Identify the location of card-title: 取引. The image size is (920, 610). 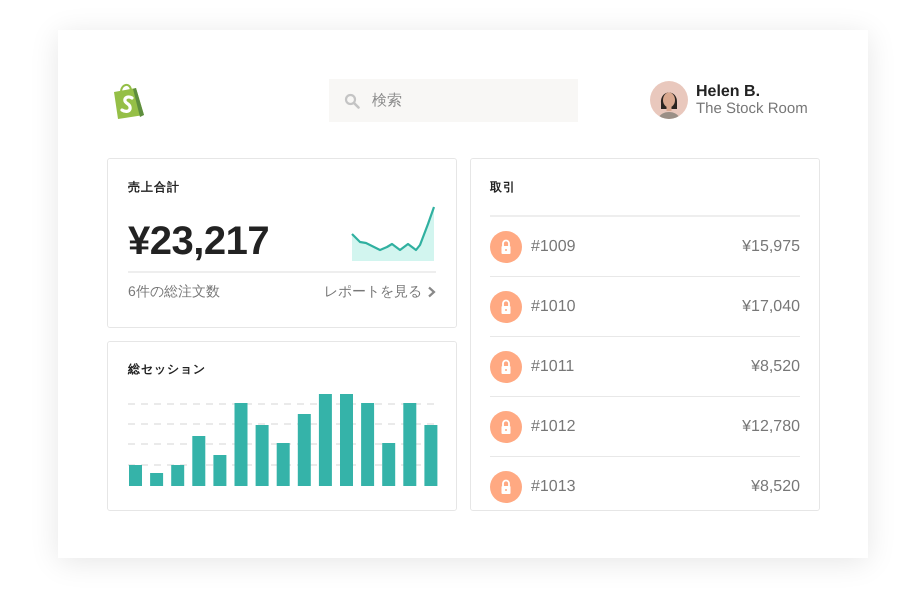
(645, 198).